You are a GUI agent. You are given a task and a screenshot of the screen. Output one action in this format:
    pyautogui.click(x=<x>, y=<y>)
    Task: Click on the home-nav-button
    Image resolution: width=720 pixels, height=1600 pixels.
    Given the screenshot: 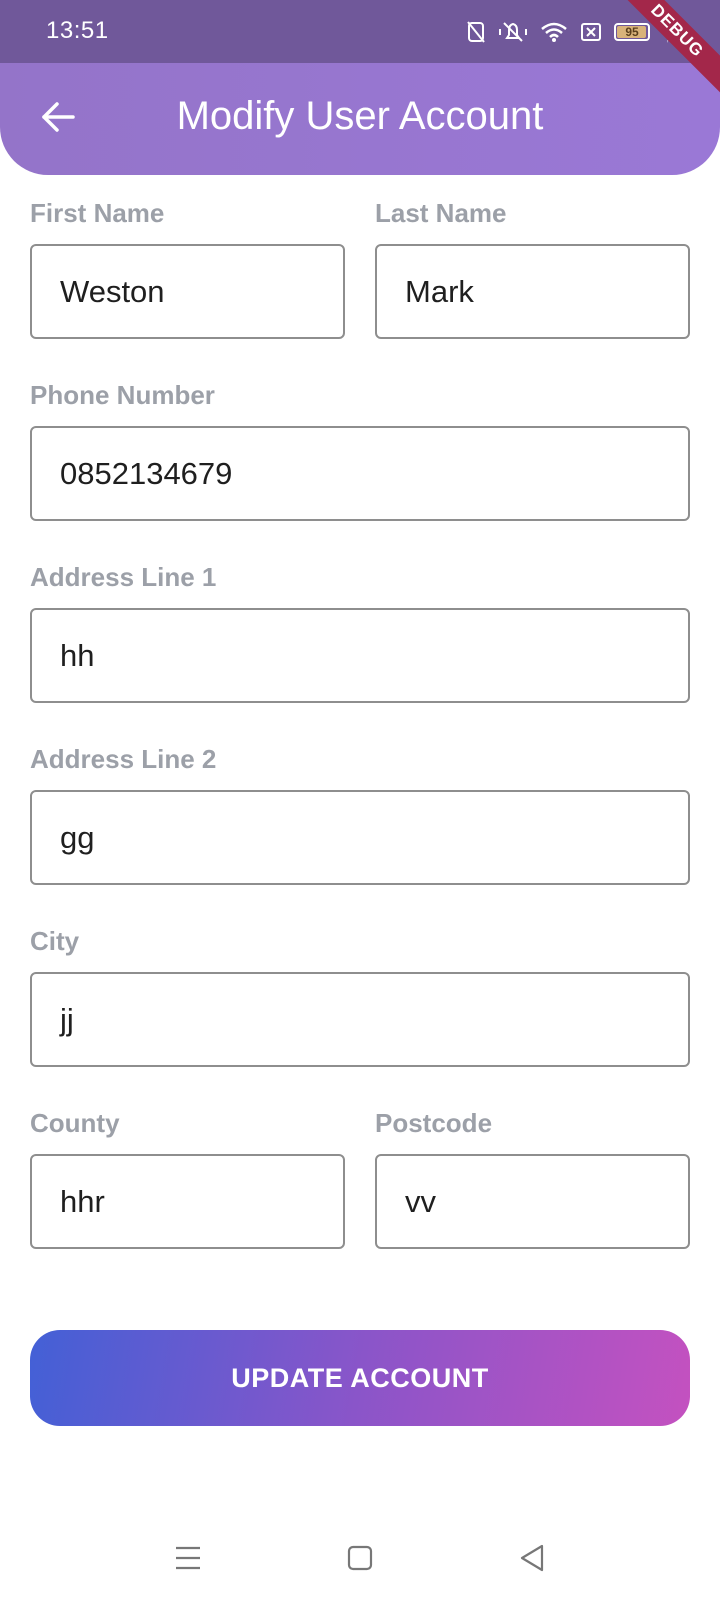 What is the action you would take?
    pyautogui.click(x=360, y=1560)
    